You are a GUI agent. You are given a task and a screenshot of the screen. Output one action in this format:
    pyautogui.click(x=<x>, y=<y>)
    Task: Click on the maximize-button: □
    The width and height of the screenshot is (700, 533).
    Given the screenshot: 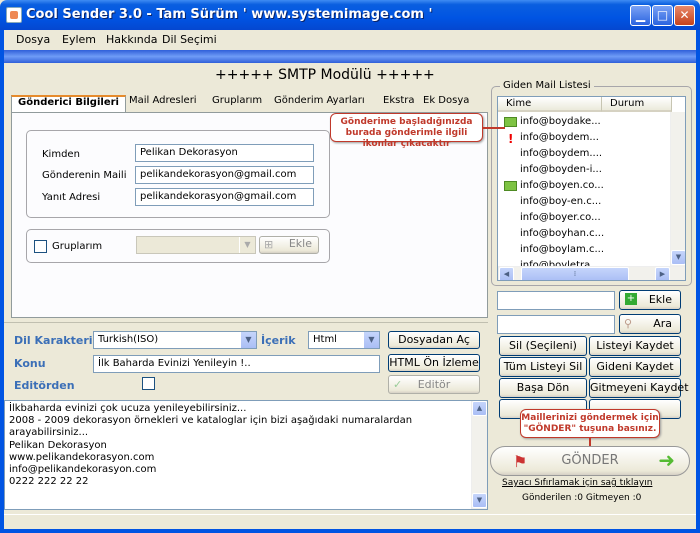 What is the action you would take?
    pyautogui.click(x=662, y=15)
    